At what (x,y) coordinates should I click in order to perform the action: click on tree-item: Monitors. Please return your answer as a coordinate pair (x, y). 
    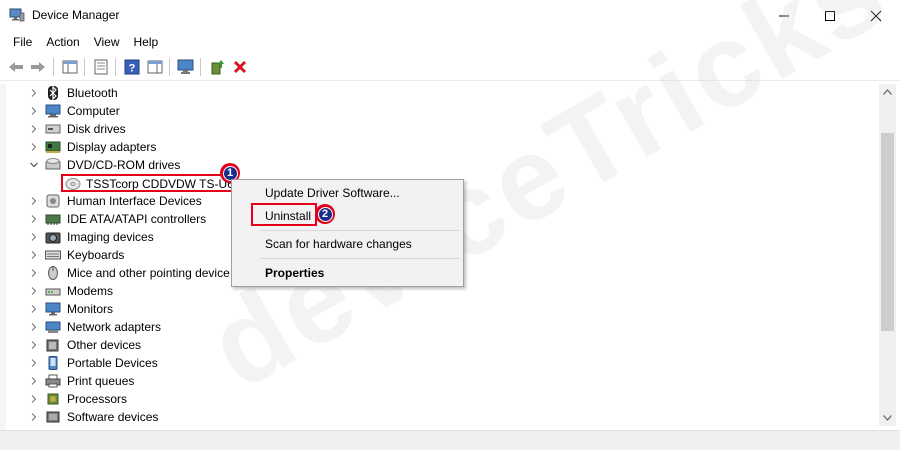
    Looking at the image, I should click on (139, 309).